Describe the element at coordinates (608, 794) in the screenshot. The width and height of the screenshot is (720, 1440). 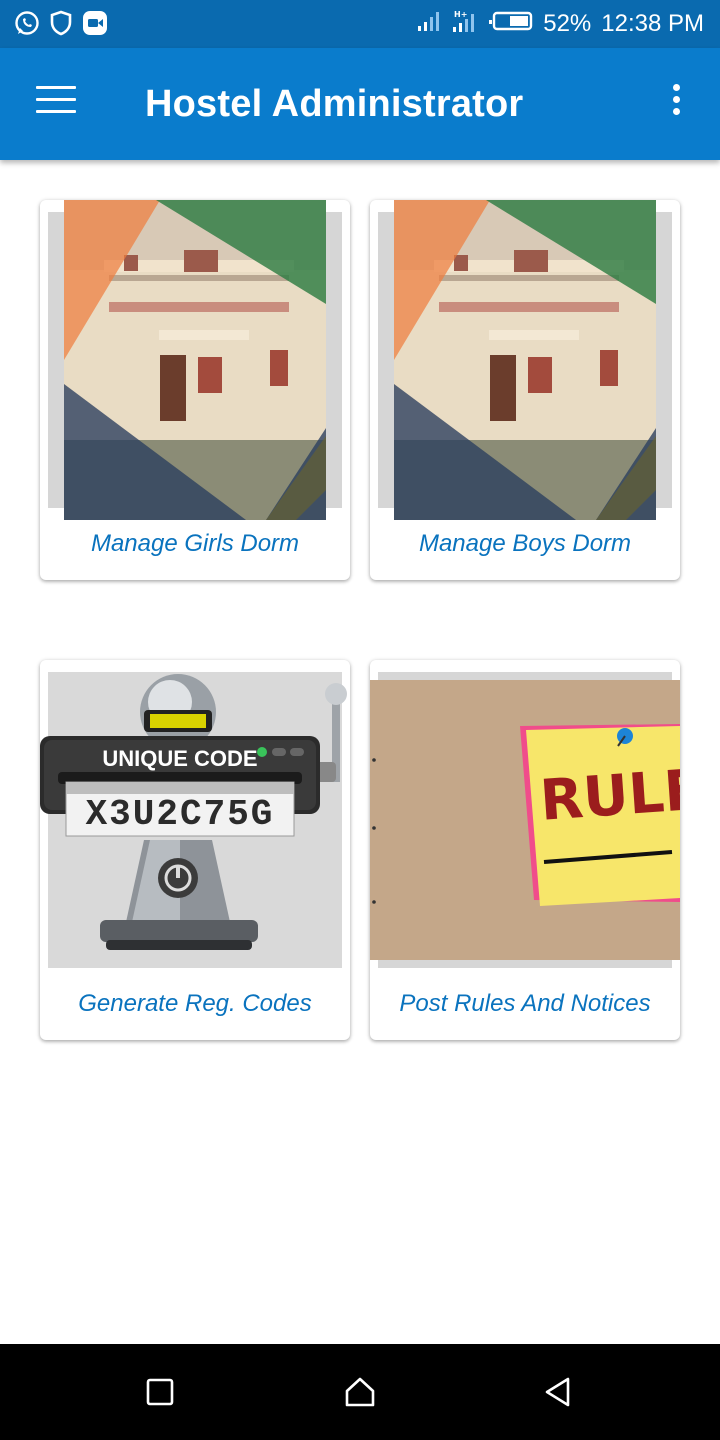
I see `rules-note-text: RULES` at that location.